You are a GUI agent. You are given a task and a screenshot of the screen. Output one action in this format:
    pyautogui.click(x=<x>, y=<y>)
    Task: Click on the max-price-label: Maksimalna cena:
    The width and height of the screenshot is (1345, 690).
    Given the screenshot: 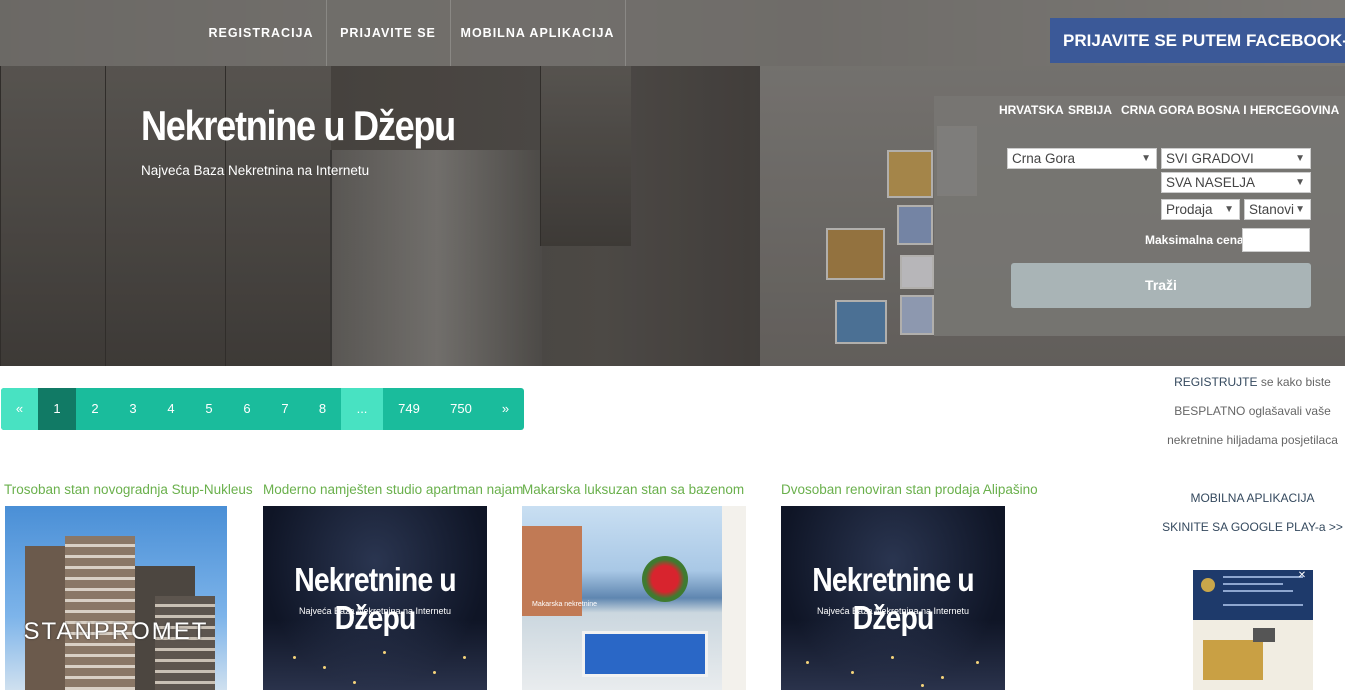 What is the action you would take?
    pyautogui.click(x=1196, y=240)
    